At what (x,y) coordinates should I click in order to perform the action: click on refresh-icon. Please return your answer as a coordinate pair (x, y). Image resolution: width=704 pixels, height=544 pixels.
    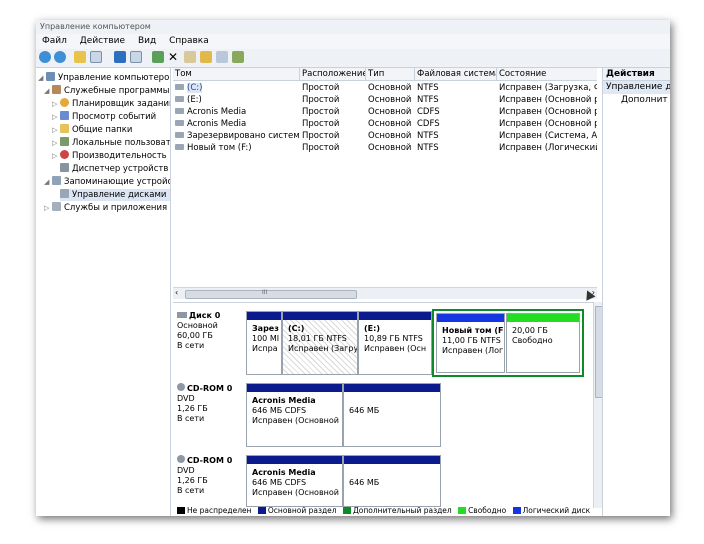
    Looking at the image, I should click on (158, 57).